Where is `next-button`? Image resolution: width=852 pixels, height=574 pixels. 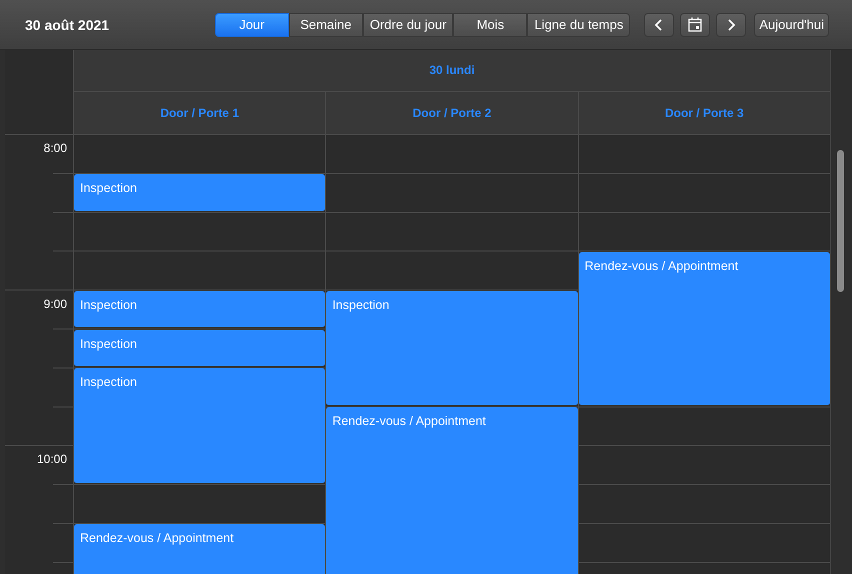 next-button is located at coordinates (731, 24).